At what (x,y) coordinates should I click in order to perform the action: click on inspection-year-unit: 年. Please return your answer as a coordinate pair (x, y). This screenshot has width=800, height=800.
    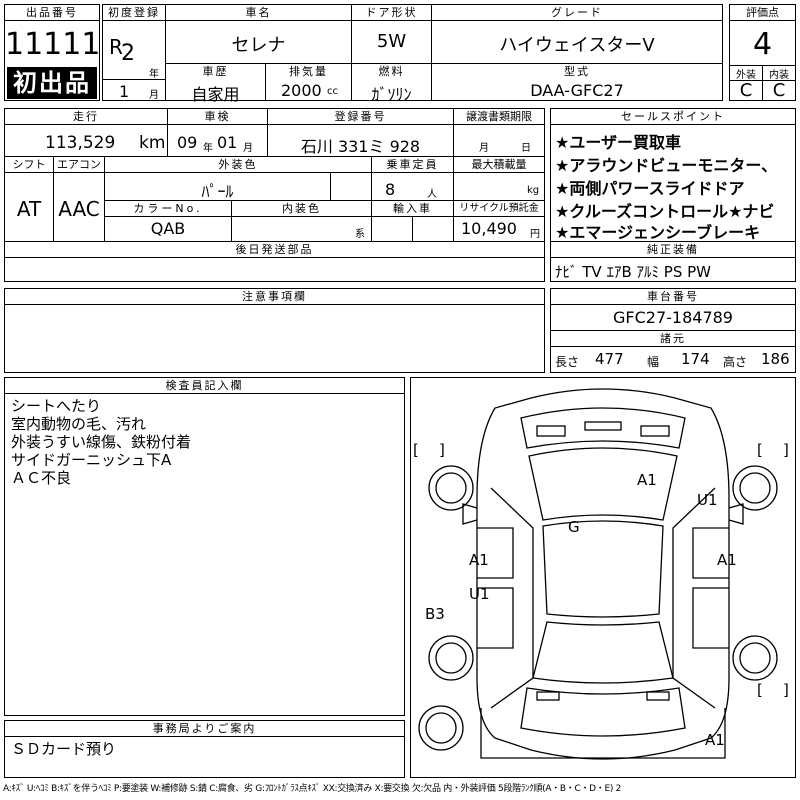
    Looking at the image, I should click on (208, 148).